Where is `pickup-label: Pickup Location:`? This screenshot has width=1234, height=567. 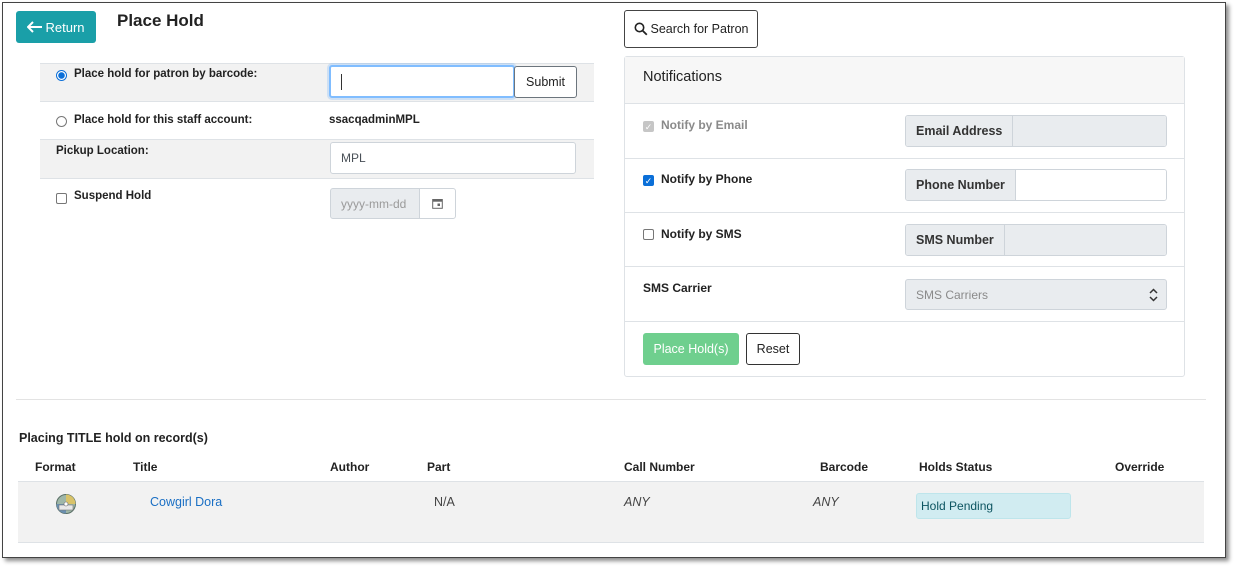
pickup-label: Pickup Location: is located at coordinates (102, 151).